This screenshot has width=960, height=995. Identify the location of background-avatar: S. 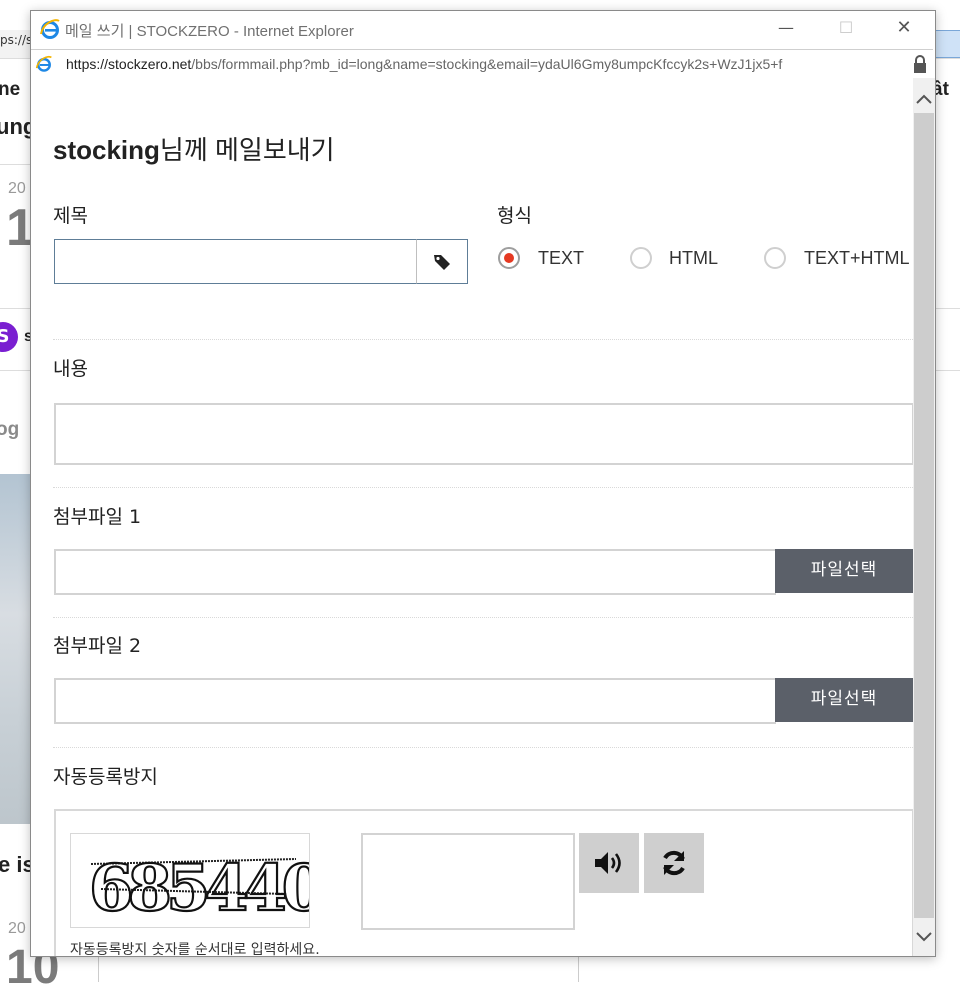
(9, 337).